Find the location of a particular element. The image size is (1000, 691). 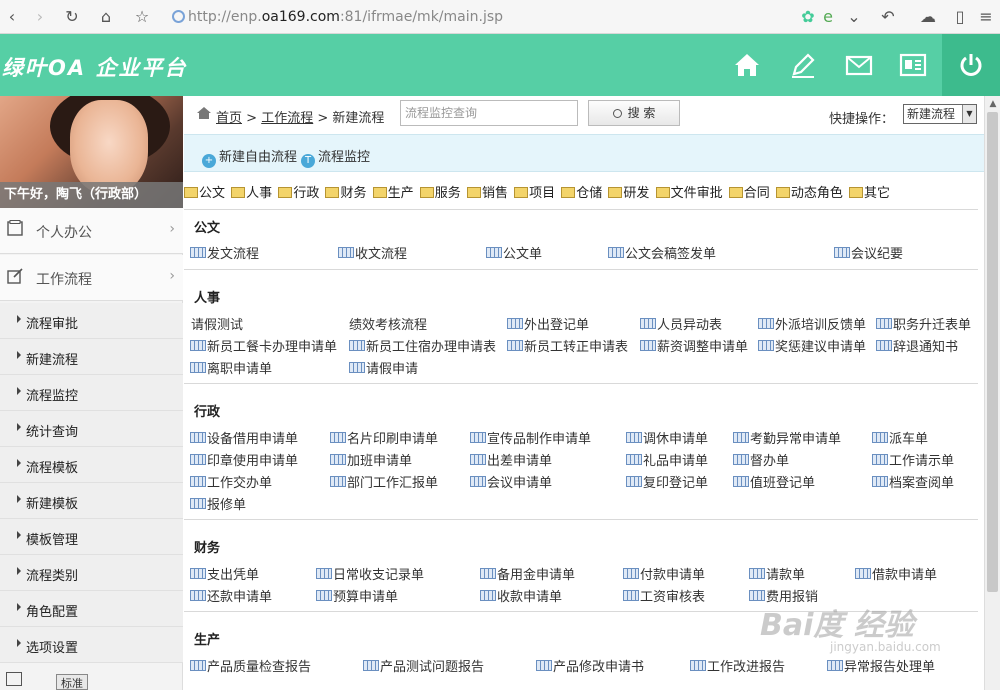

flow-item: 新员工餐卡办理申请单 is located at coordinates (263, 345).